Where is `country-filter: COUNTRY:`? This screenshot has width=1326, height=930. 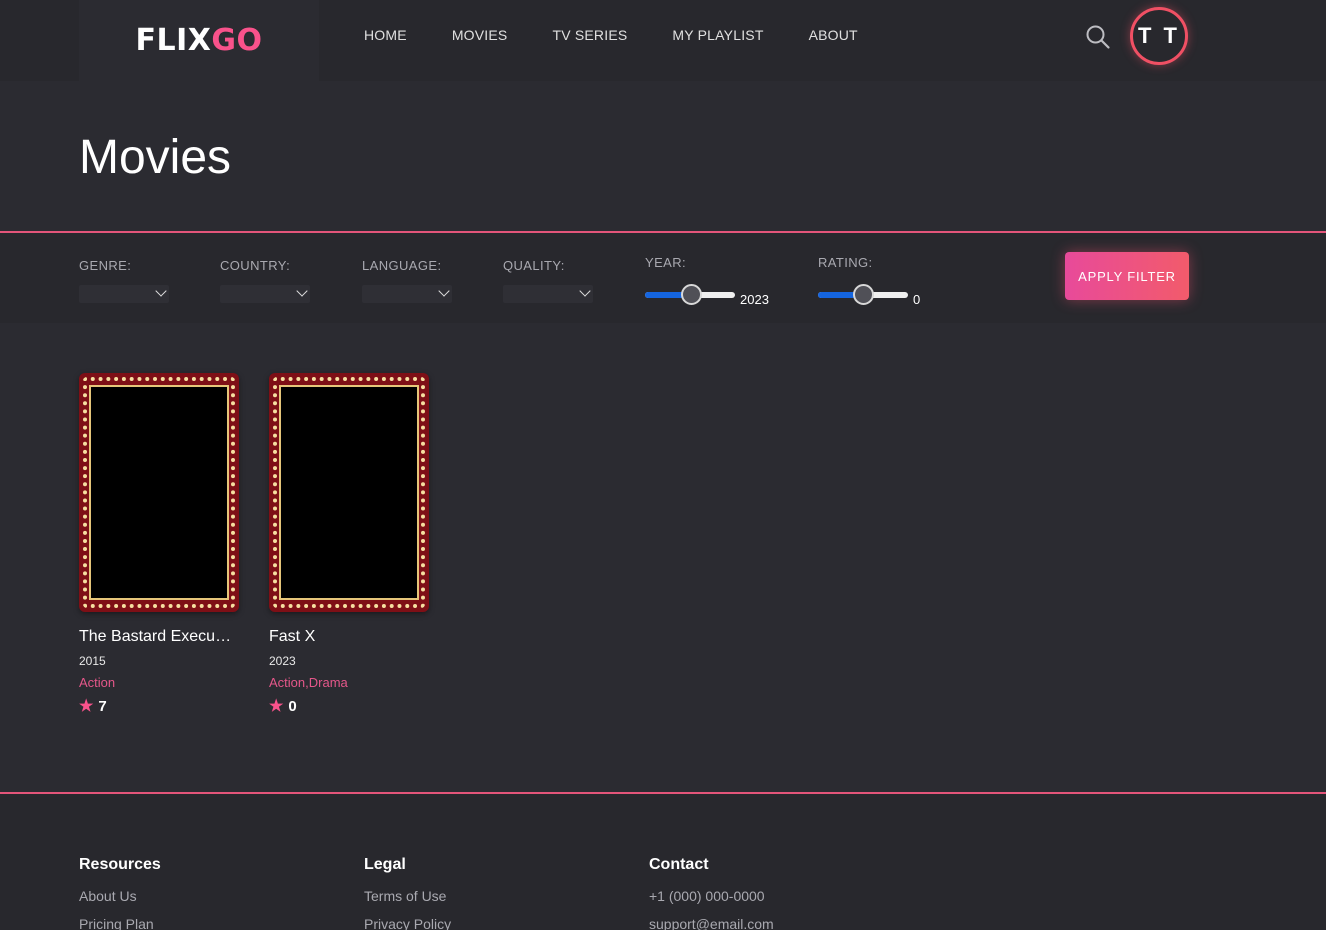
country-filter: COUNTRY: is located at coordinates (265, 280).